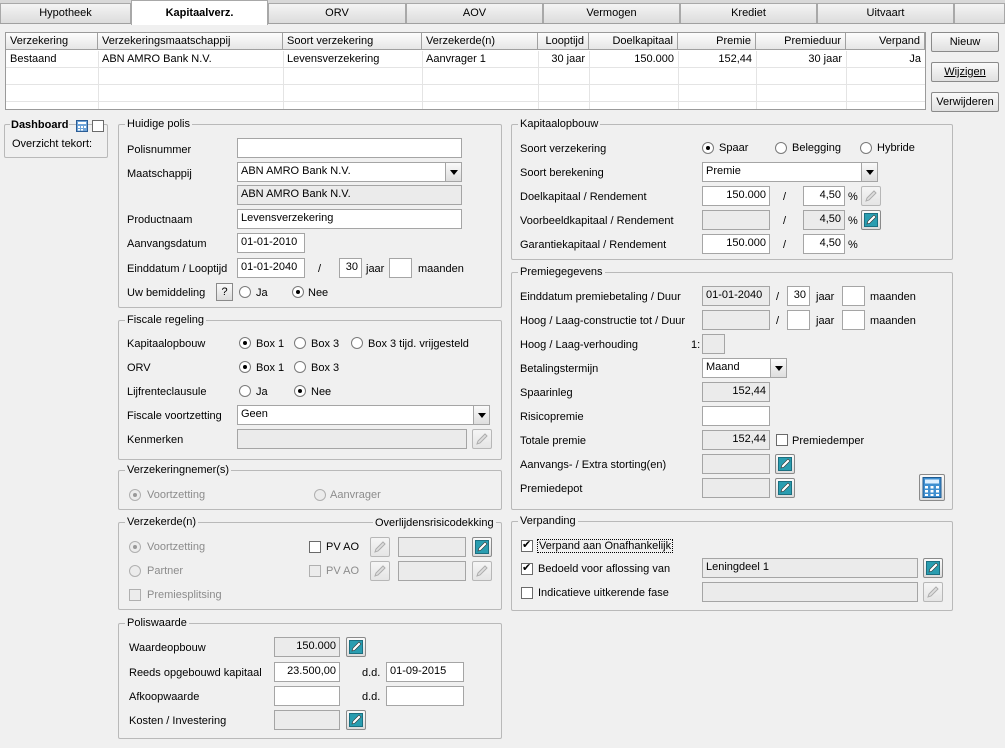  What do you see at coordinates (736, 464) in the screenshot?
I see `storting-input` at bounding box center [736, 464].